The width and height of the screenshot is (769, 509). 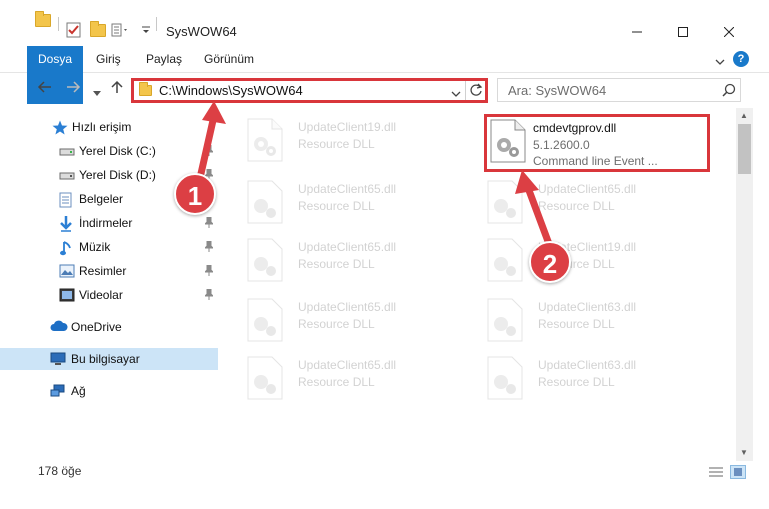 I want to click on sidebar-item-downloads: İndirmeler, so click(x=109, y=223).